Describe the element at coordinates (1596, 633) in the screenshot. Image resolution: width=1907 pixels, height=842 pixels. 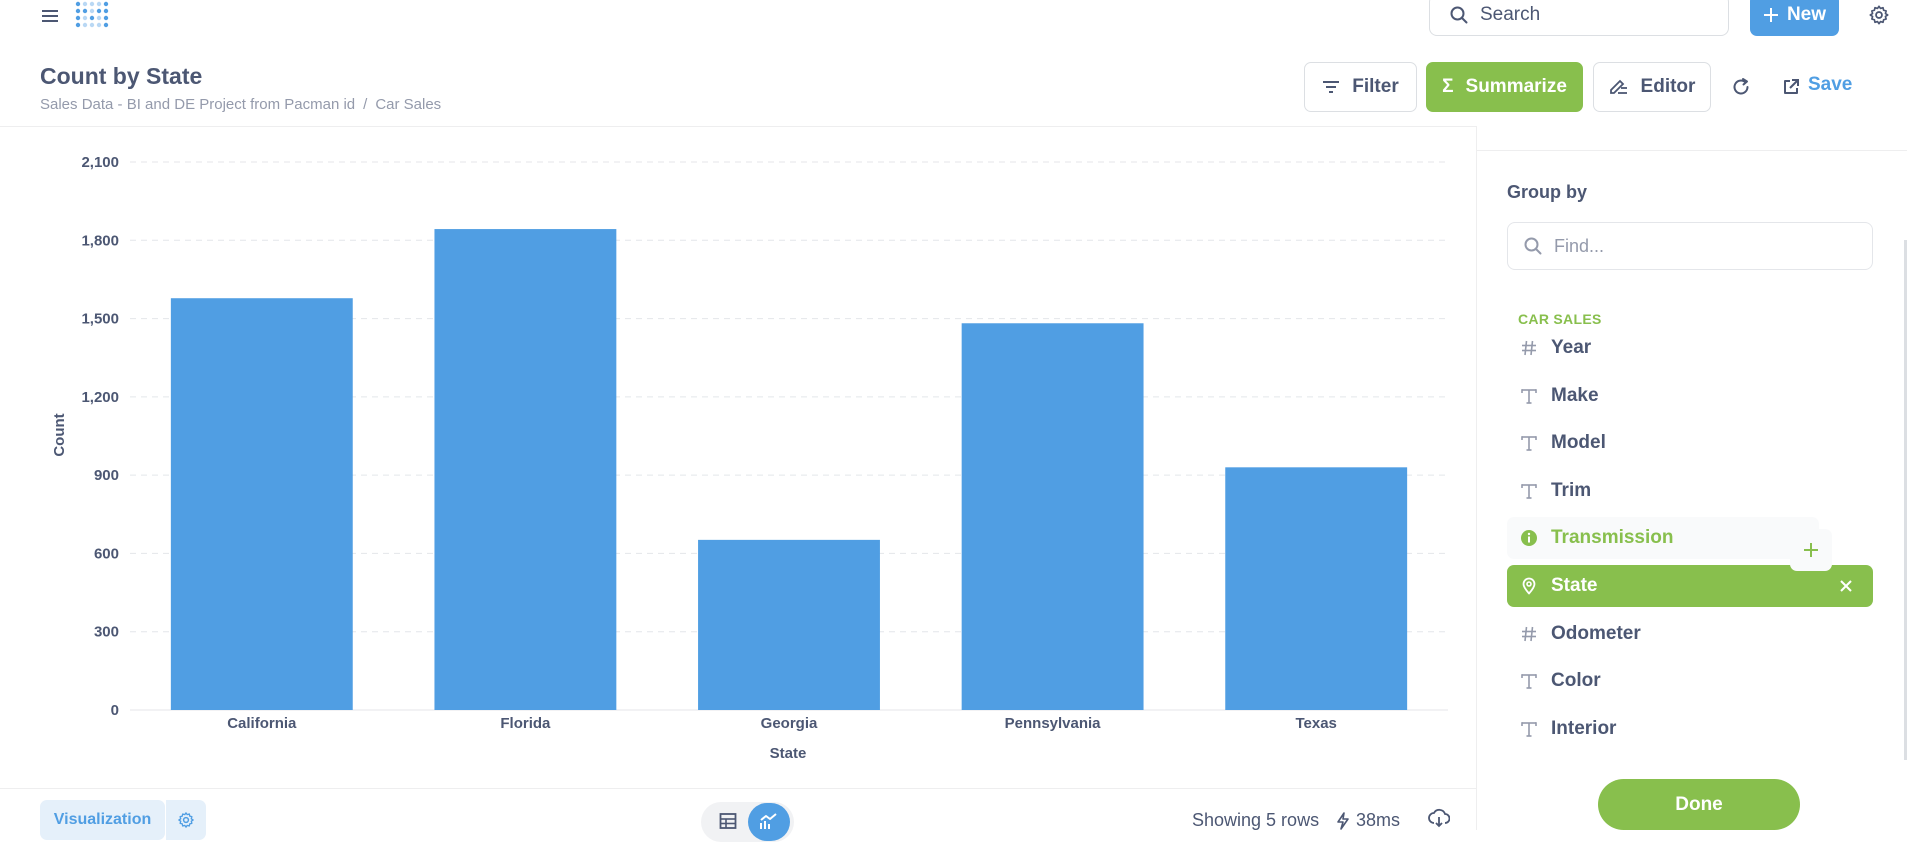
I see `column-label: Odometer` at that location.